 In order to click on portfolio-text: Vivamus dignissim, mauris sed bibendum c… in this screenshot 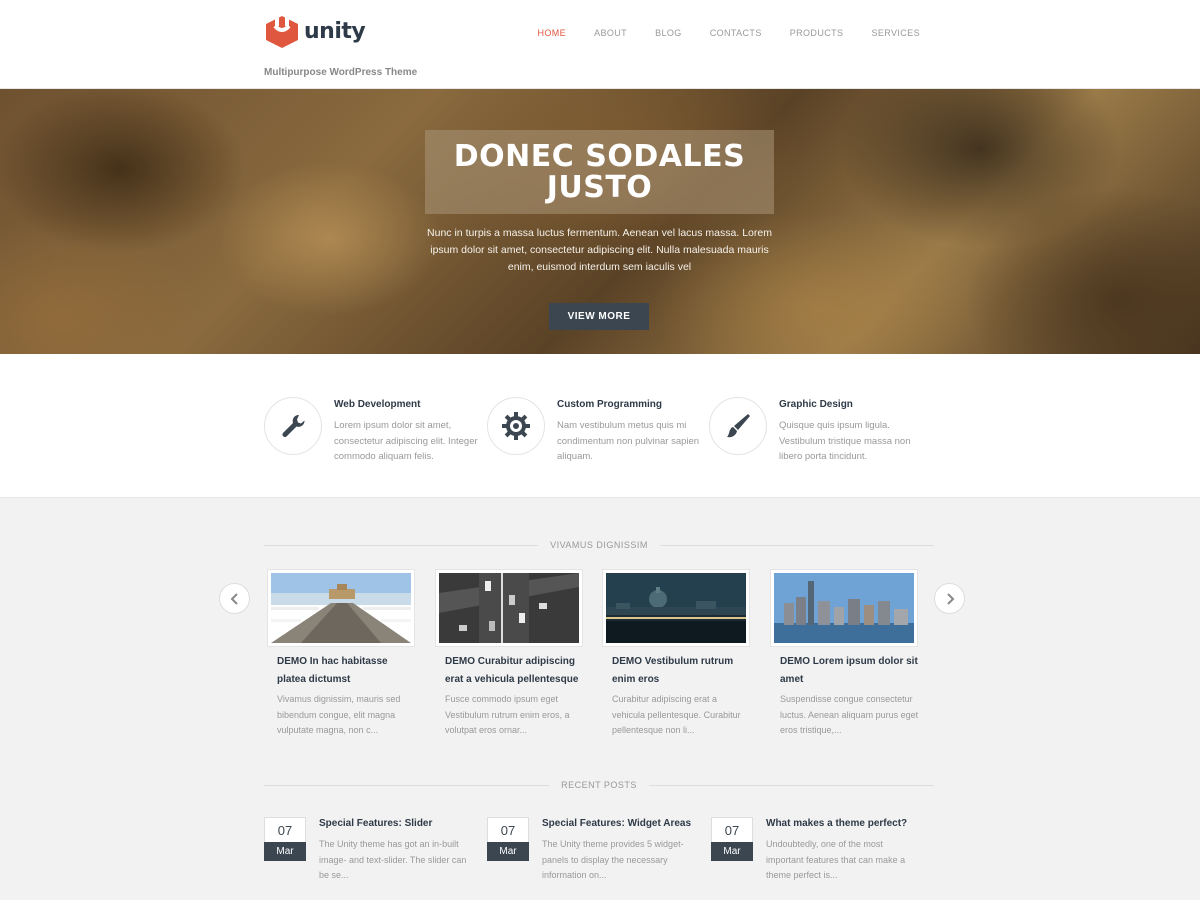, I will do `click(339, 714)`.